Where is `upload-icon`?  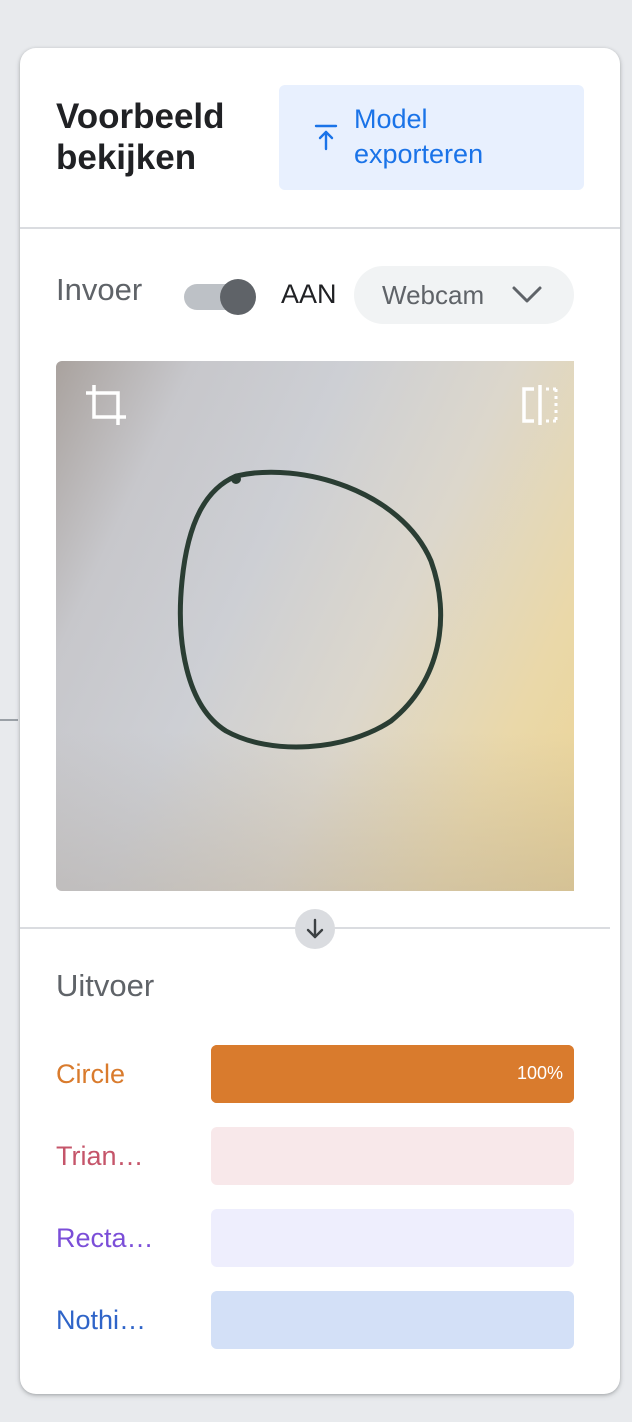
upload-icon is located at coordinates (326, 137).